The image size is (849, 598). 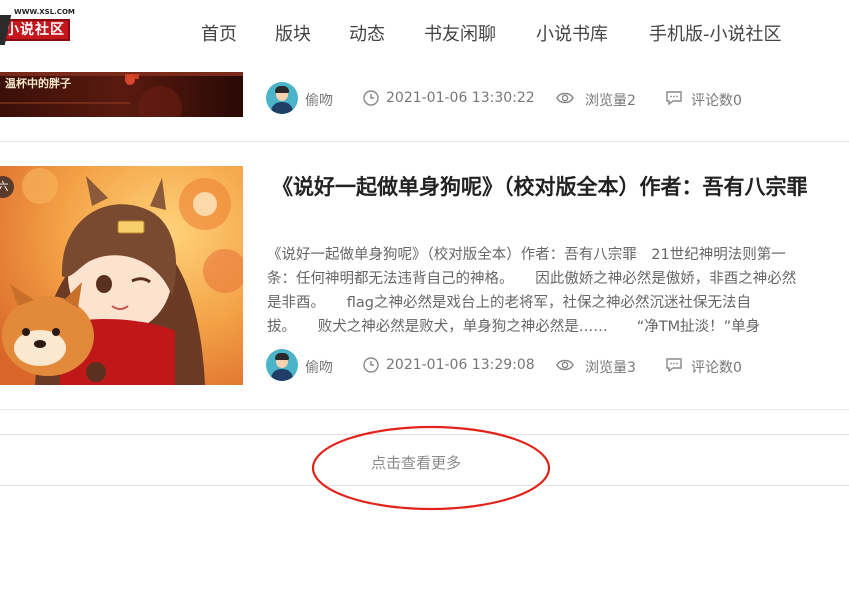 I want to click on view-count: 浏览量2, so click(x=610, y=101).